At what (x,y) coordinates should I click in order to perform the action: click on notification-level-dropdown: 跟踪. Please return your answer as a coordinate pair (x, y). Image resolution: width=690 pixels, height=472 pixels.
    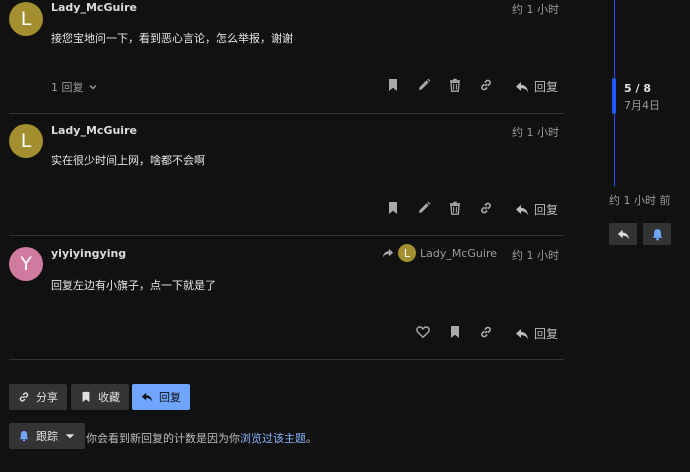
    Looking at the image, I should click on (47, 436).